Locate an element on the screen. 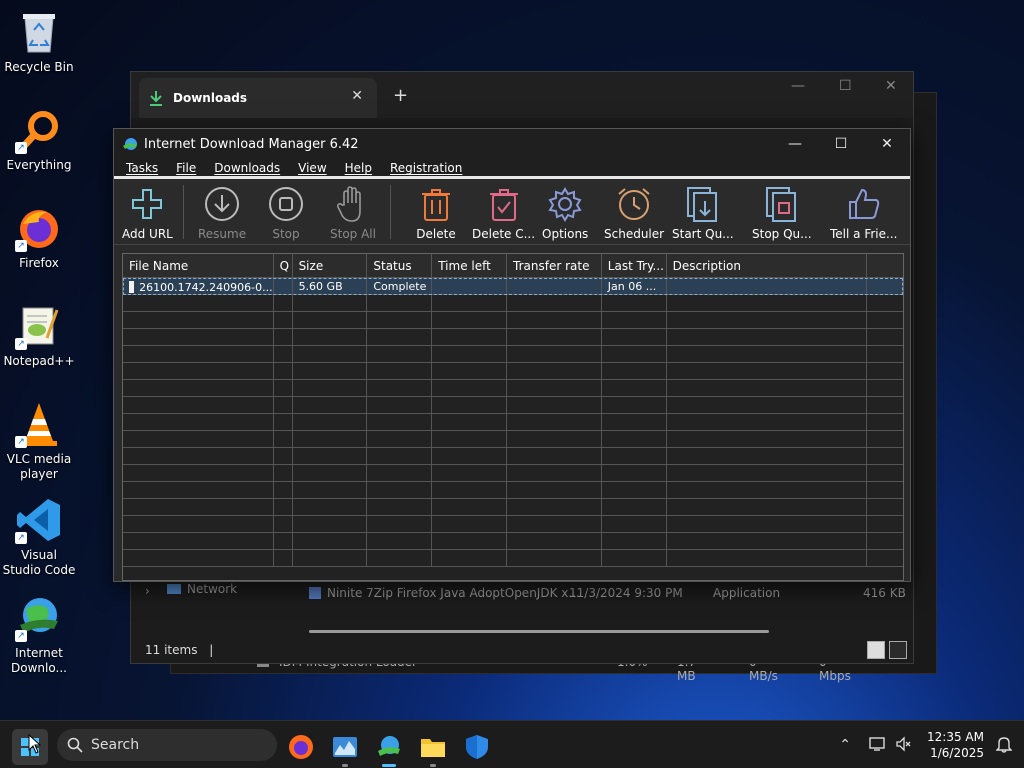  stop-all-button: Stop All is located at coordinates (353, 213).